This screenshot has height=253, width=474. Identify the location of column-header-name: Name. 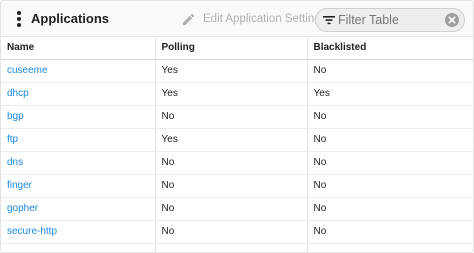
(78, 48).